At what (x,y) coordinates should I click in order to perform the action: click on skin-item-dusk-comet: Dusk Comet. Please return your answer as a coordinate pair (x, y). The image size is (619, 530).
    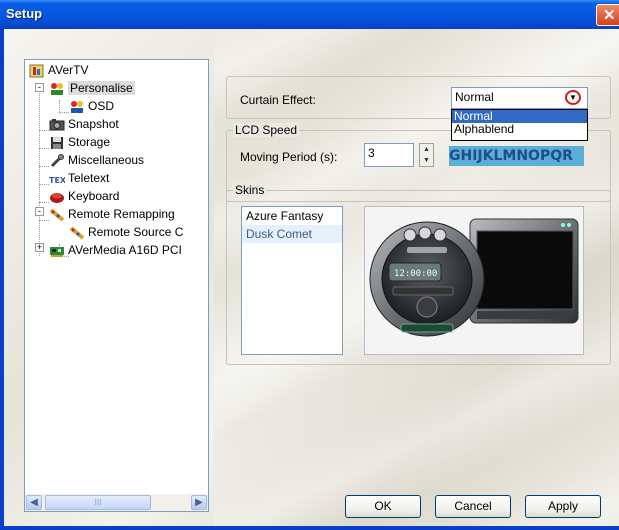
    Looking at the image, I should click on (292, 234).